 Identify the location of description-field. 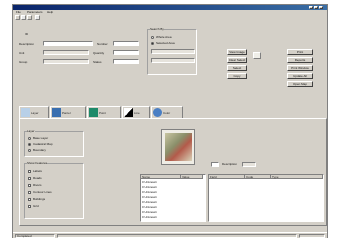
(68, 43).